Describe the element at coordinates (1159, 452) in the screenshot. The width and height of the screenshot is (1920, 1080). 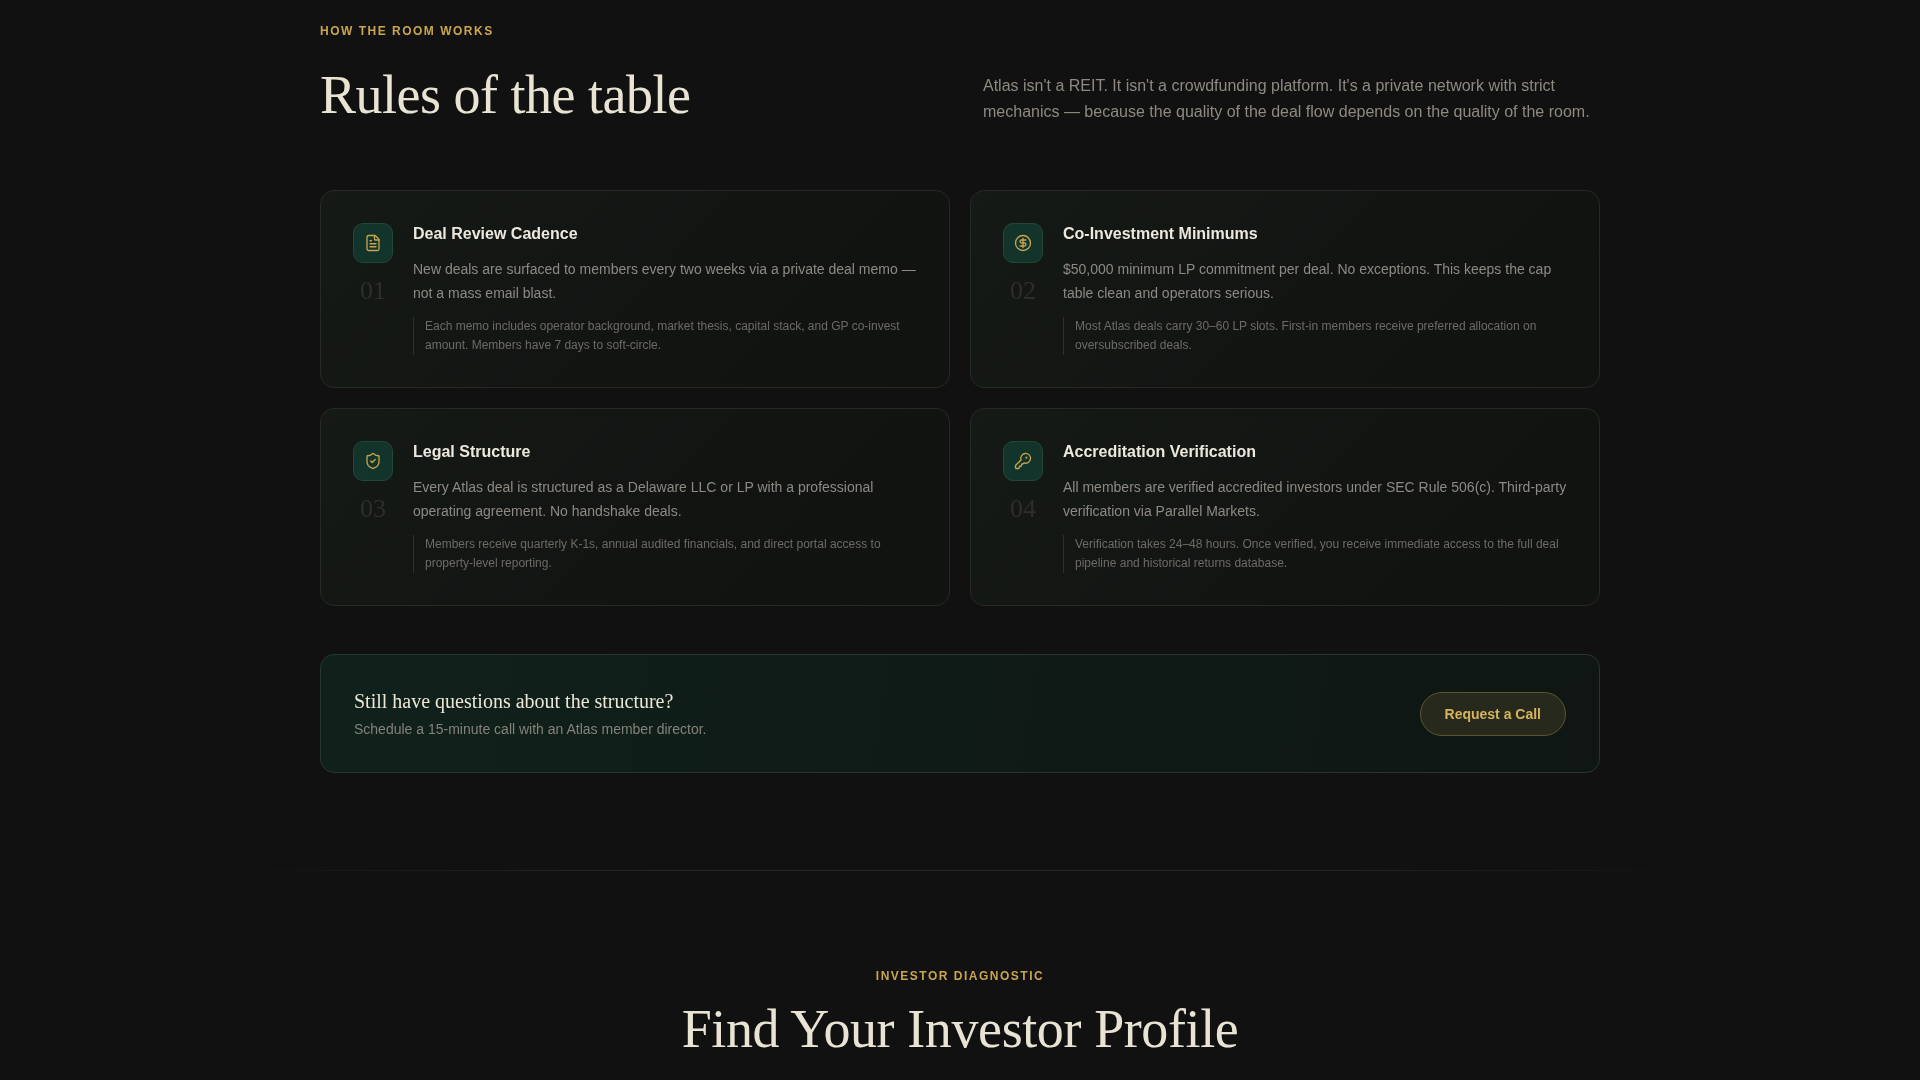
I see `rule-title: Accreditation Verification` at that location.